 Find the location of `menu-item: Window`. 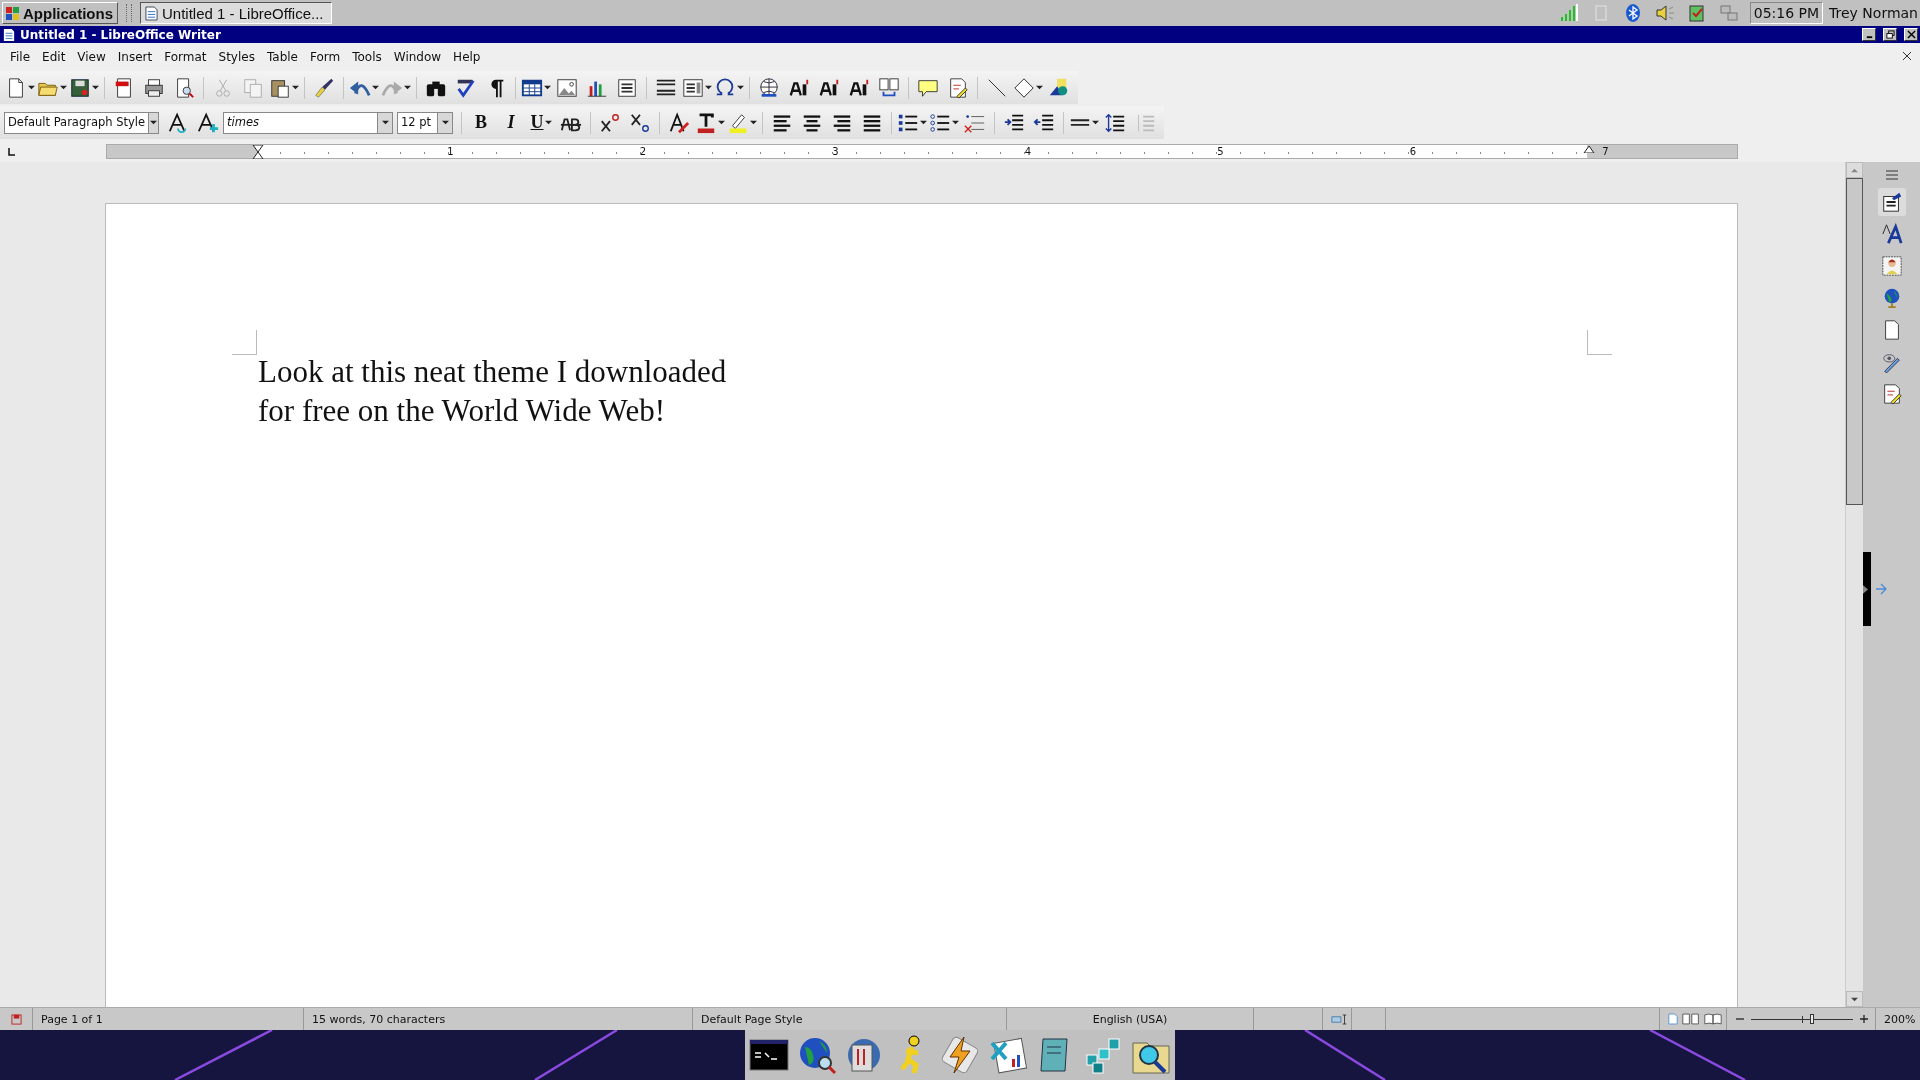

menu-item: Window is located at coordinates (417, 56).